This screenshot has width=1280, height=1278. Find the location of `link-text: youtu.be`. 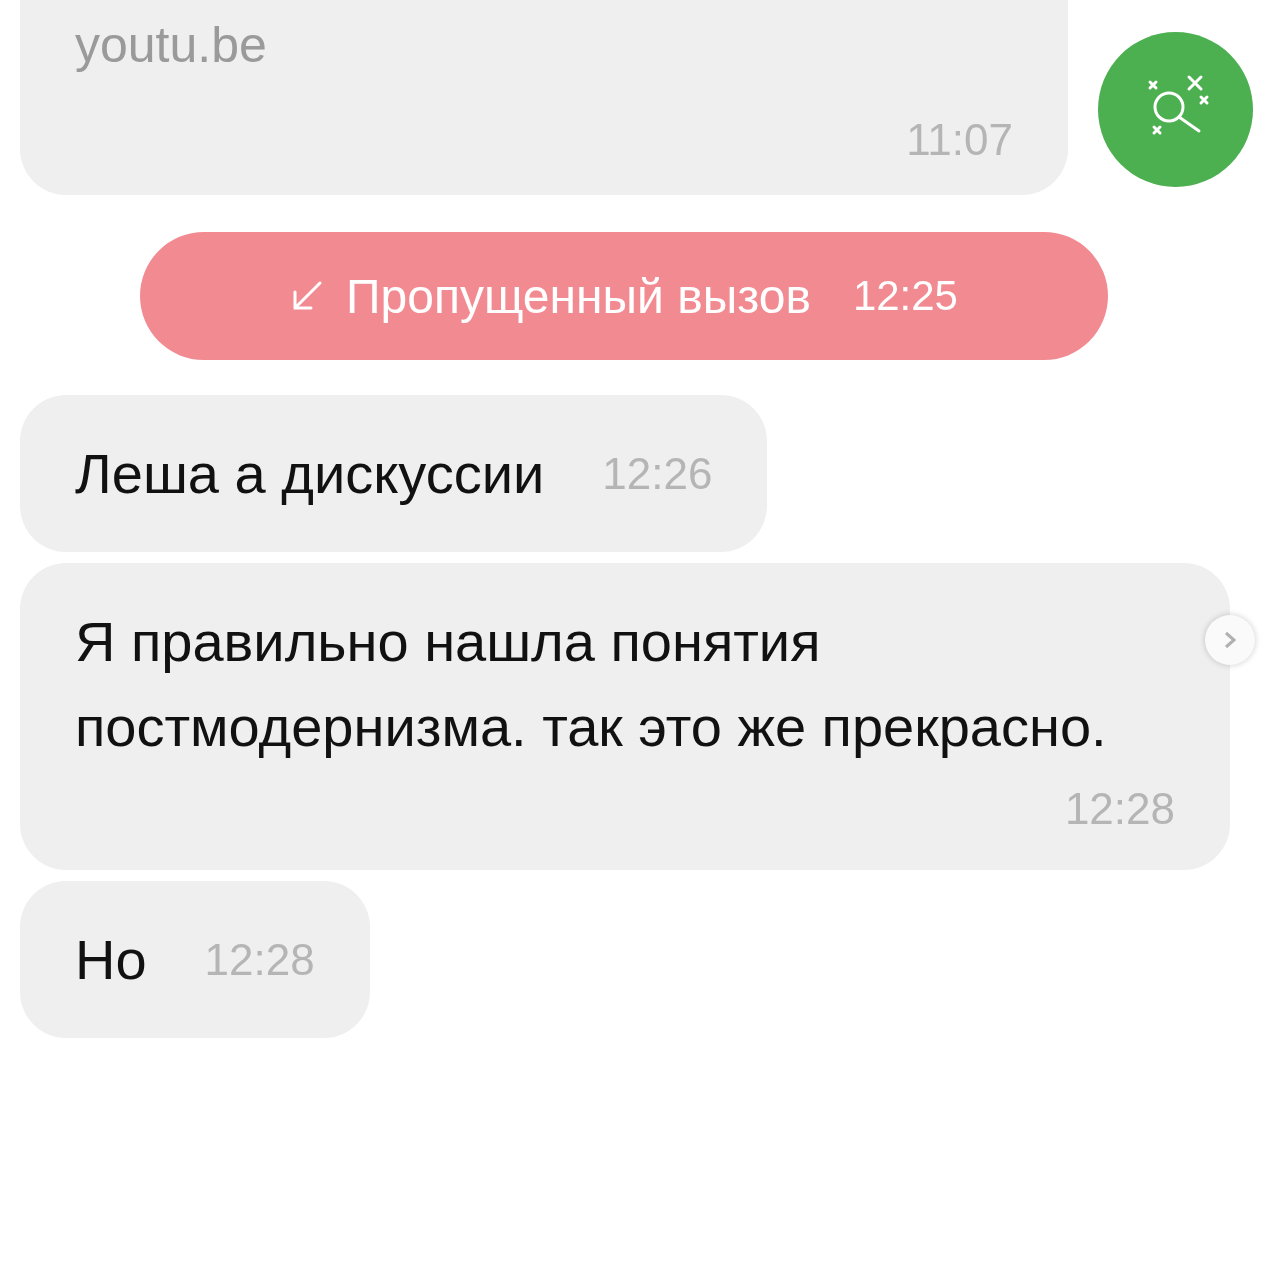

link-text: youtu.be is located at coordinates (171, 45).